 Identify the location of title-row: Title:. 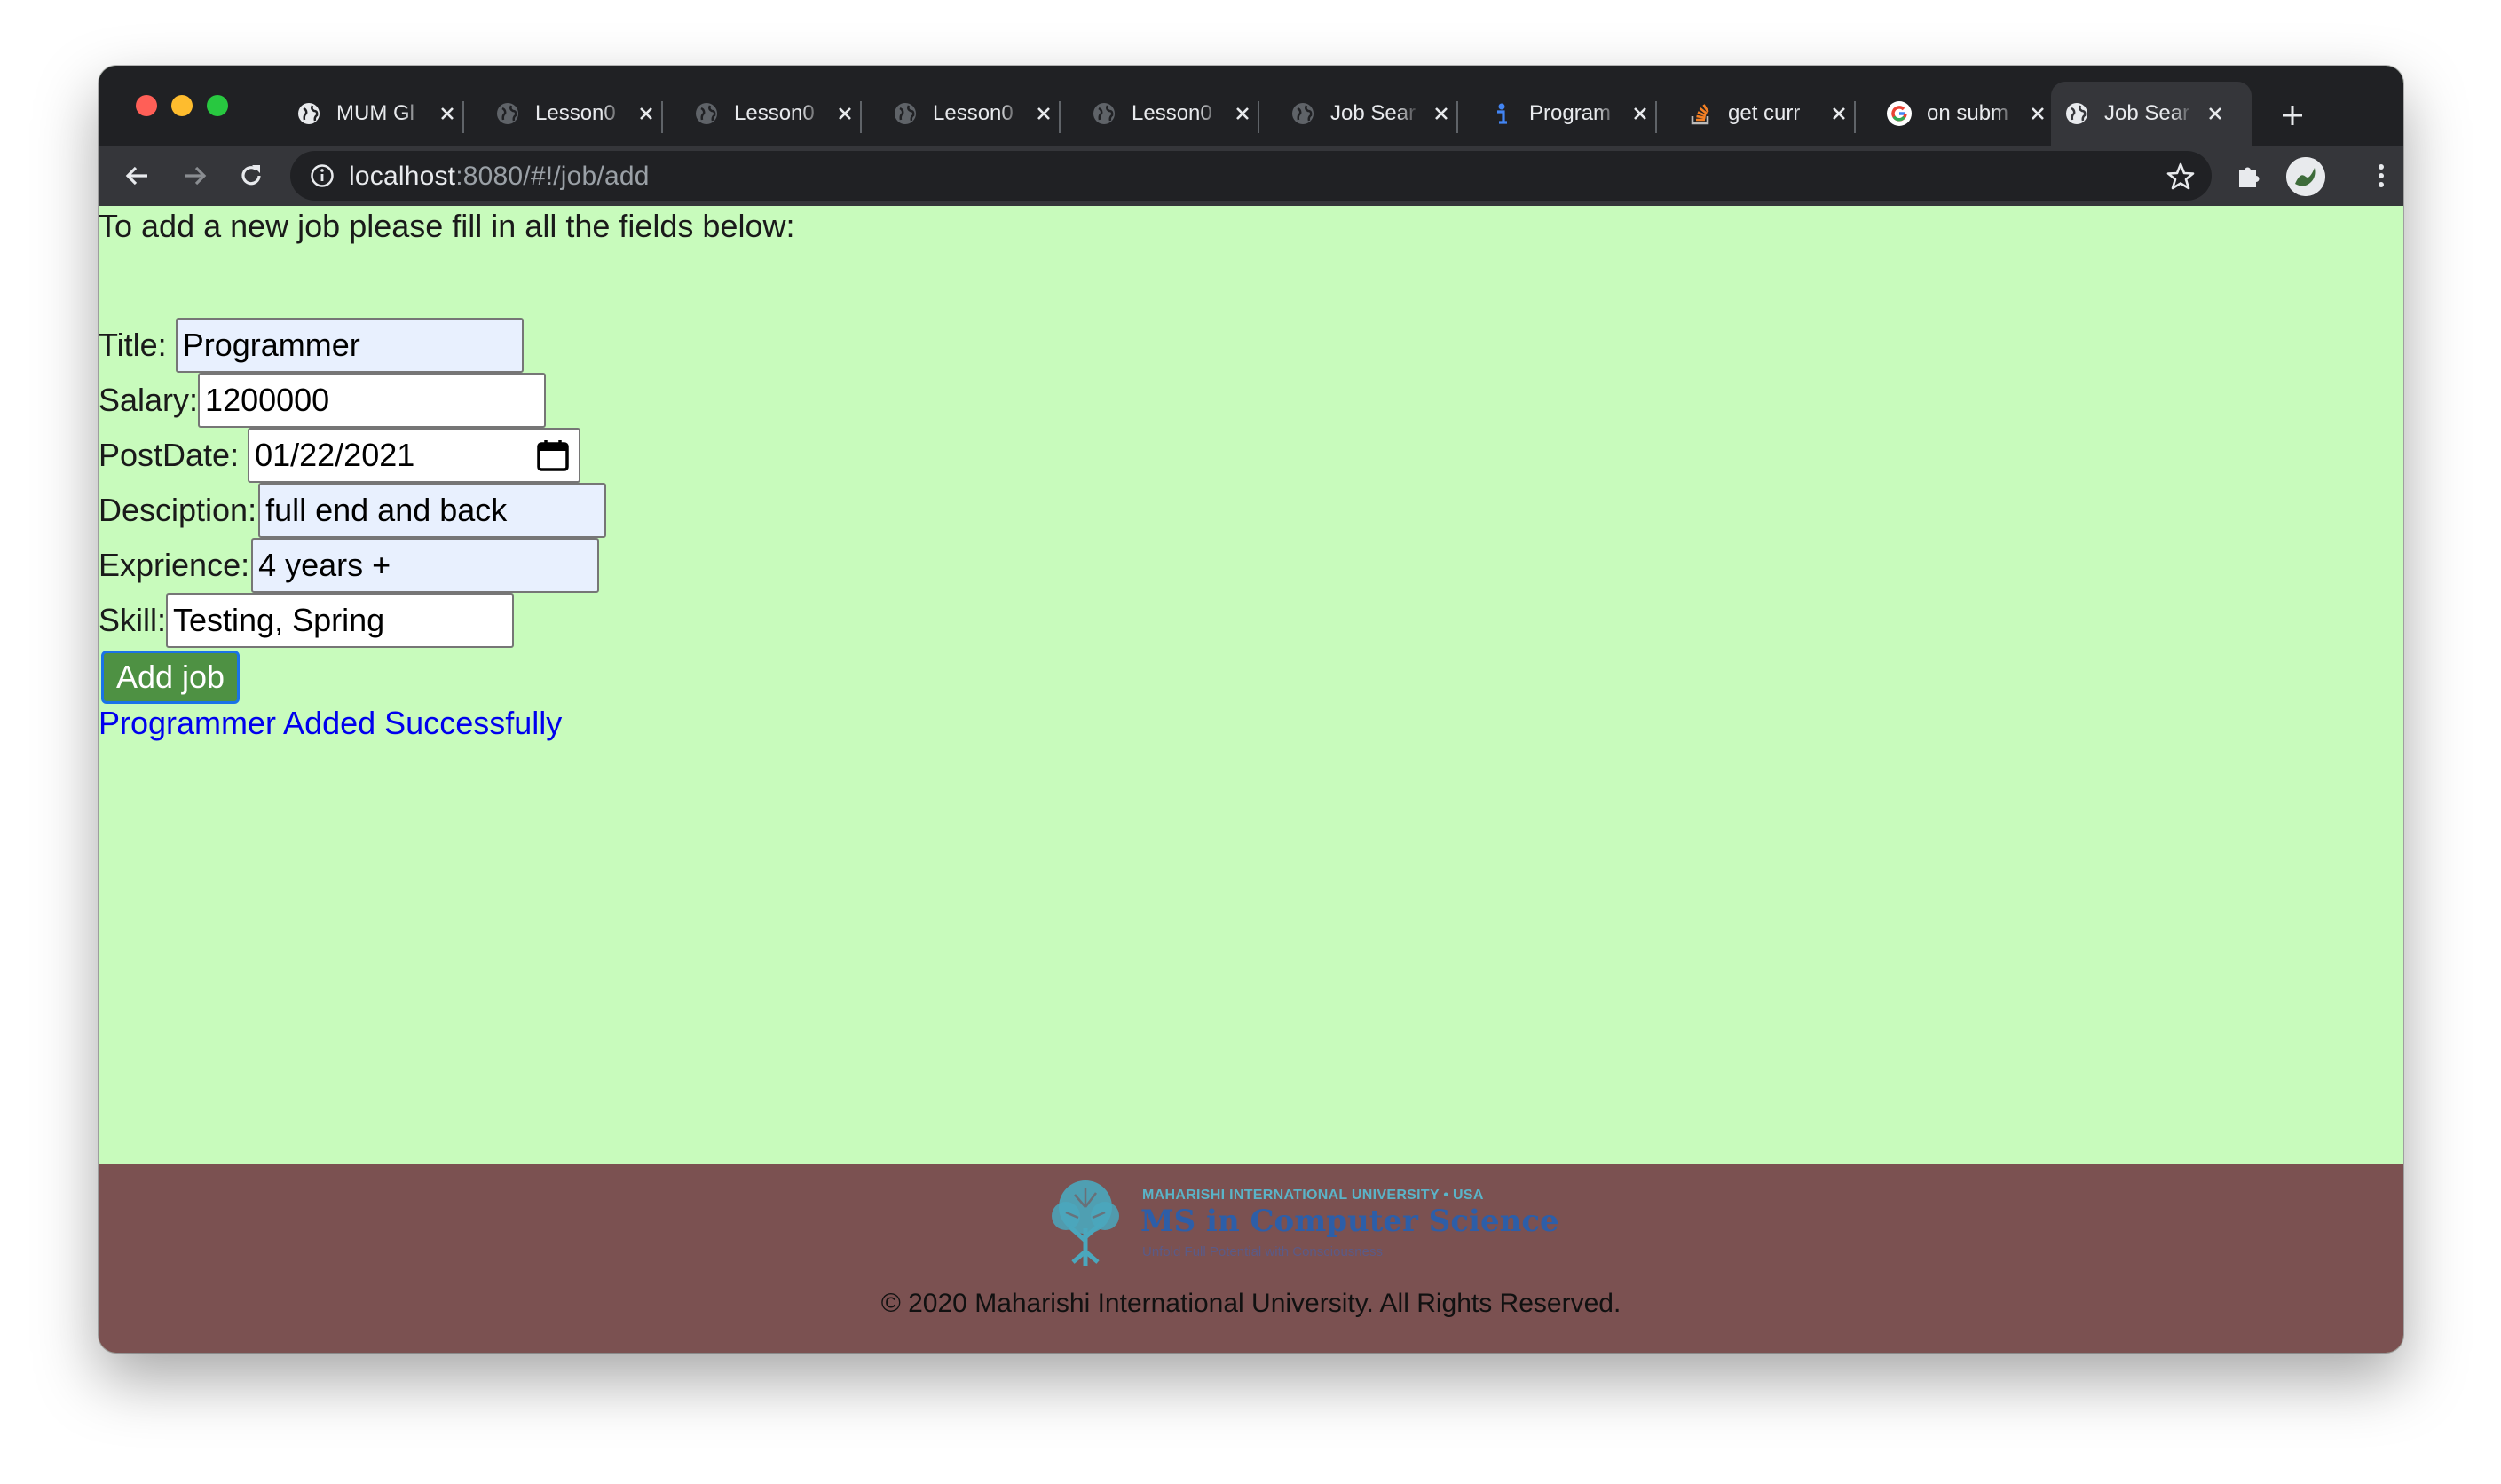
(311, 346).